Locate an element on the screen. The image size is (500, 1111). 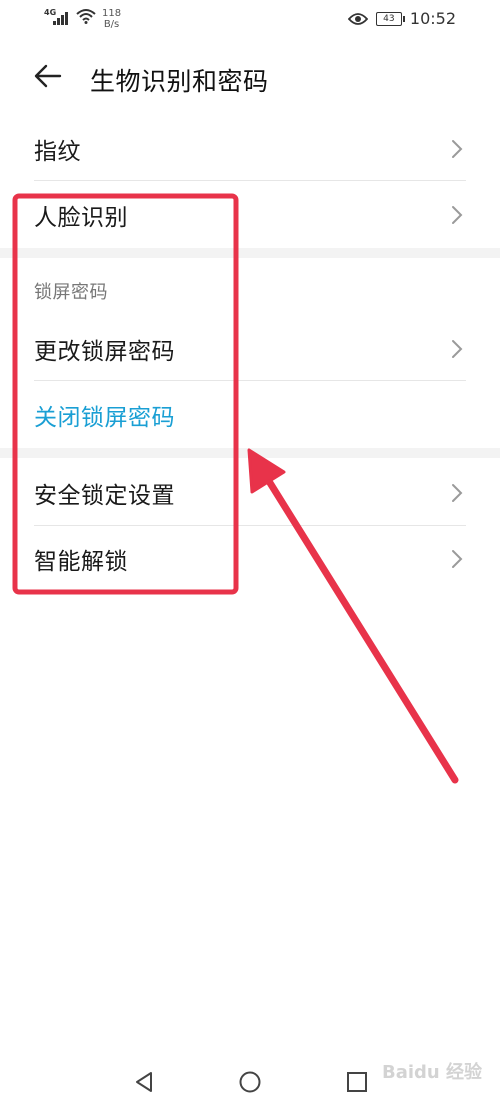
baidu-watermark: Baidu 经验 is located at coordinates (431, 1072).